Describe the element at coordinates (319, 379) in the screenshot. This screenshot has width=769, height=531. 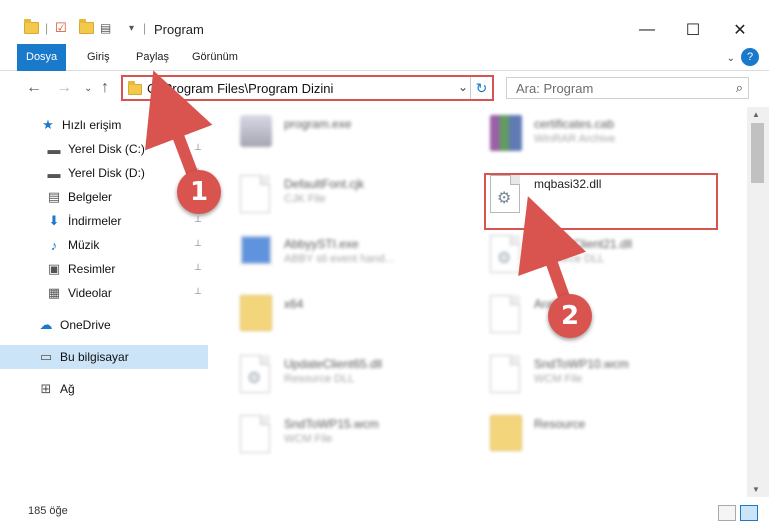
I see `file-type: Resource DLL` at that location.